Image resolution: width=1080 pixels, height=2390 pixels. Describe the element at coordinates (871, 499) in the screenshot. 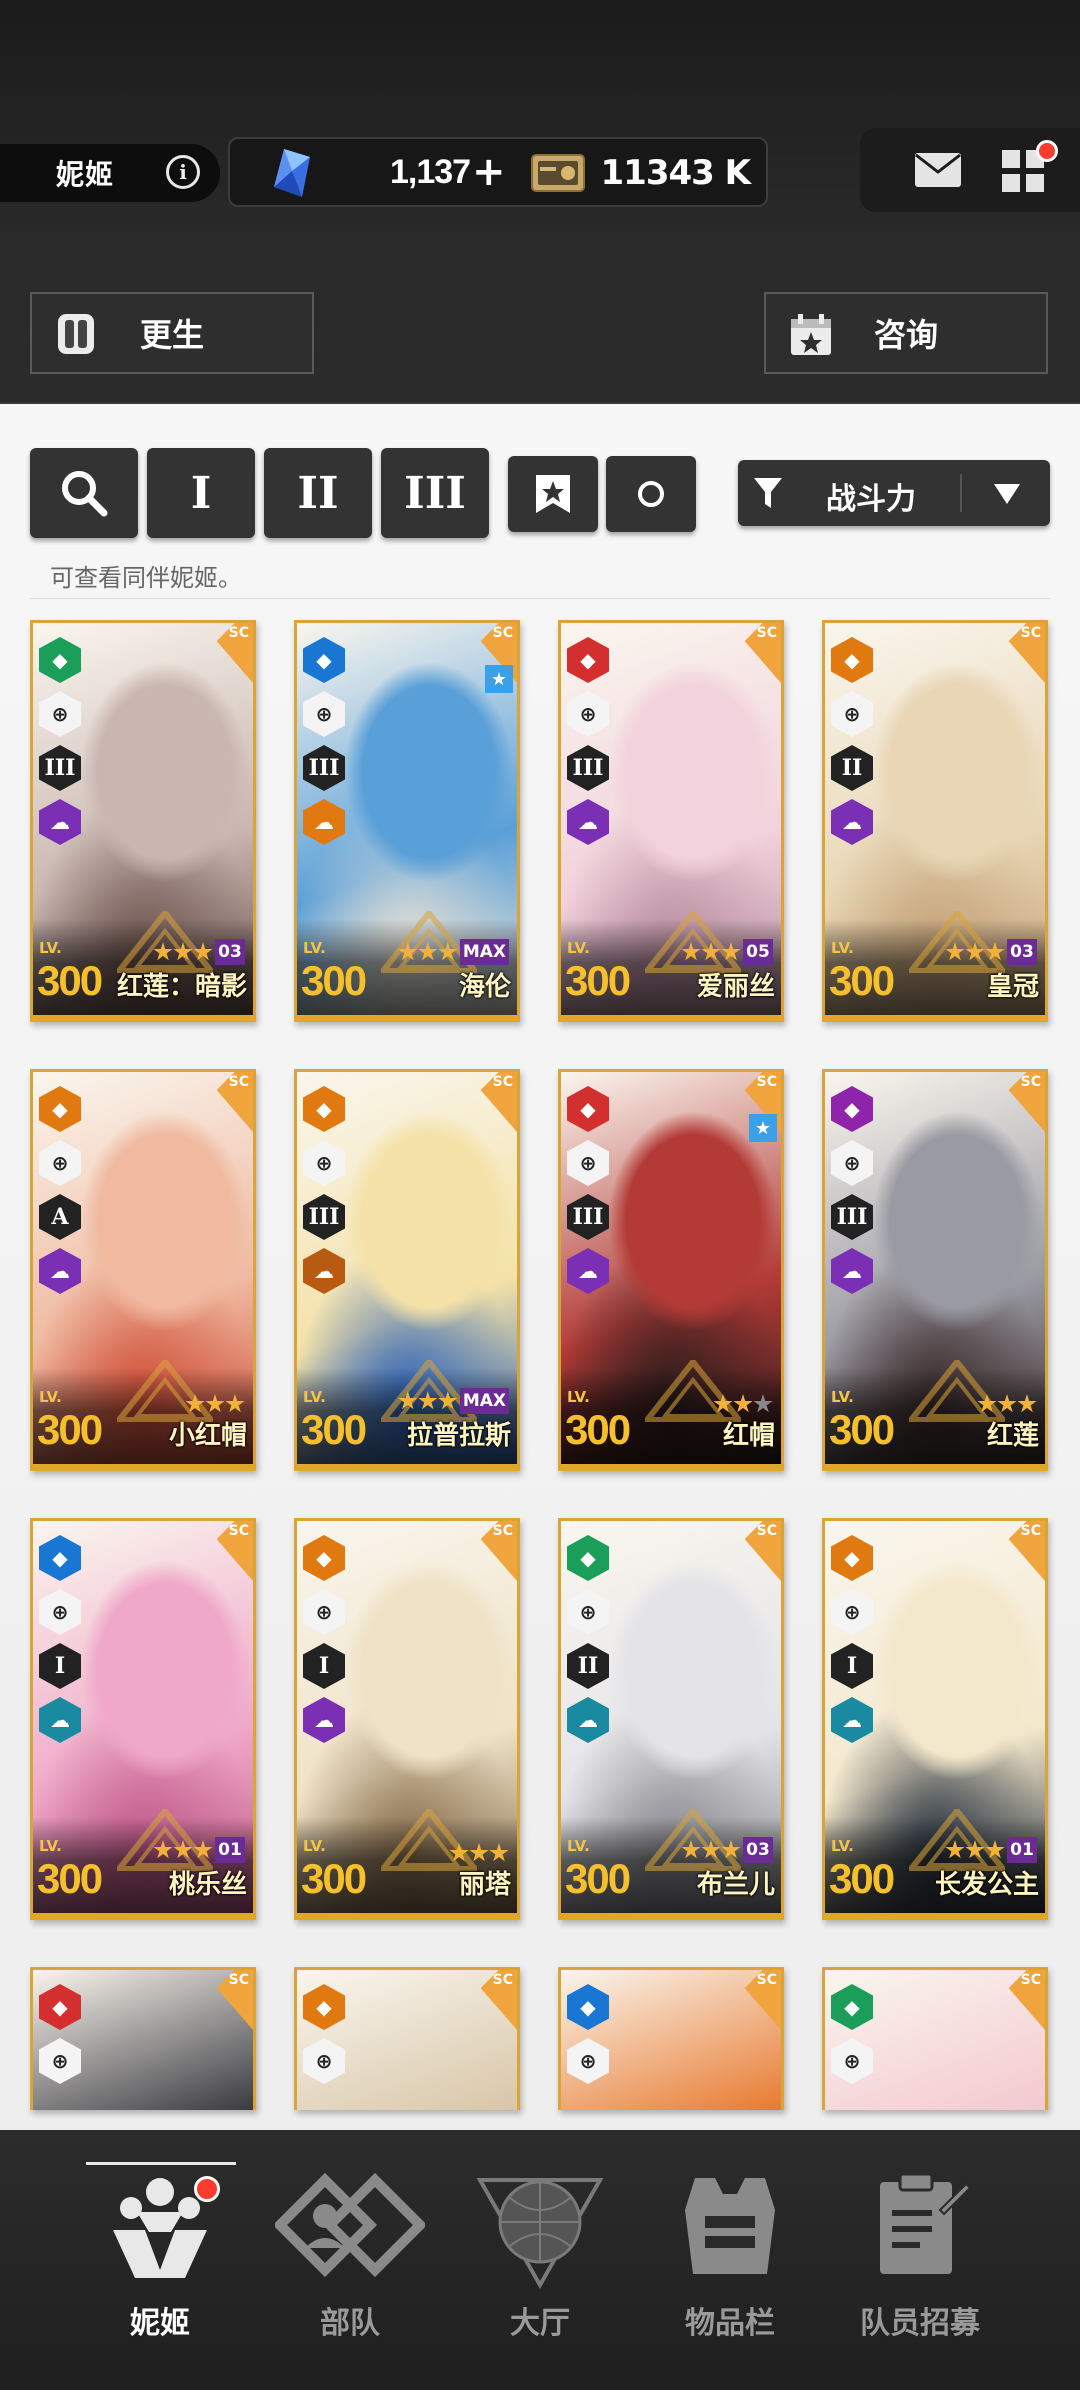

I see `sort-label: 战斗力` at that location.